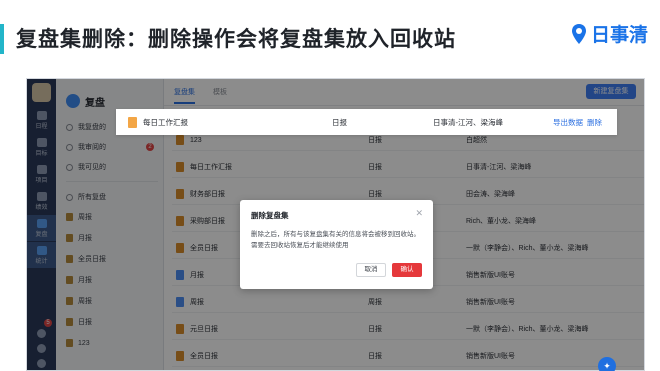 The height and width of the screenshot is (371, 660). What do you see at coordinates (236, 39) in the screenshot?
I see `slide-title: 复盘集删除：删除操作会将复盘集放入回收站` at bounding box center [236, 39].